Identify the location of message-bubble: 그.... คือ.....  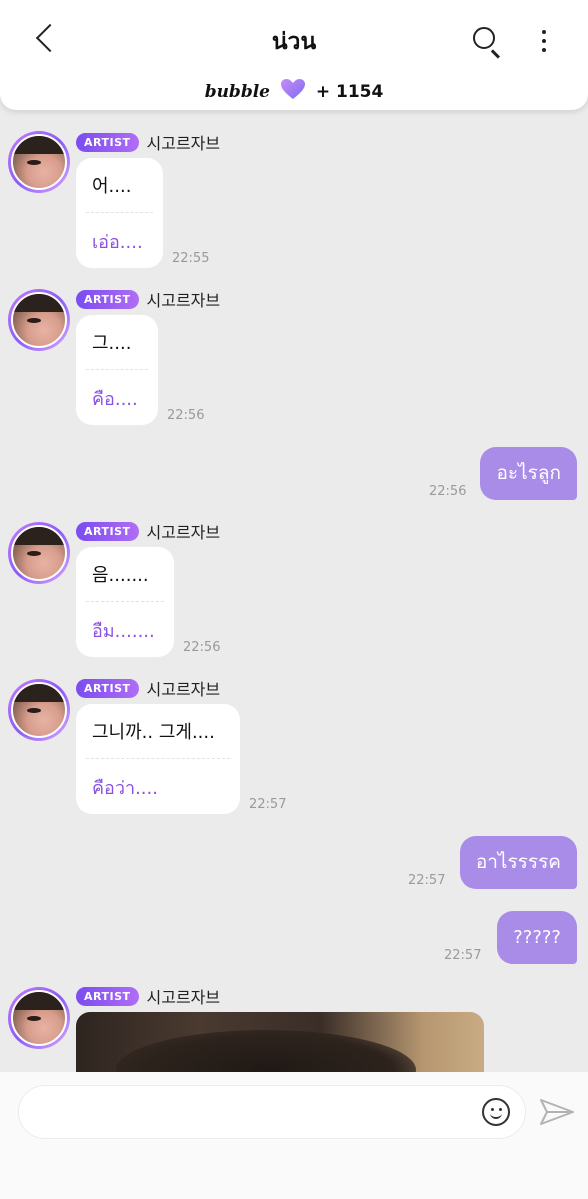
(117, 370).